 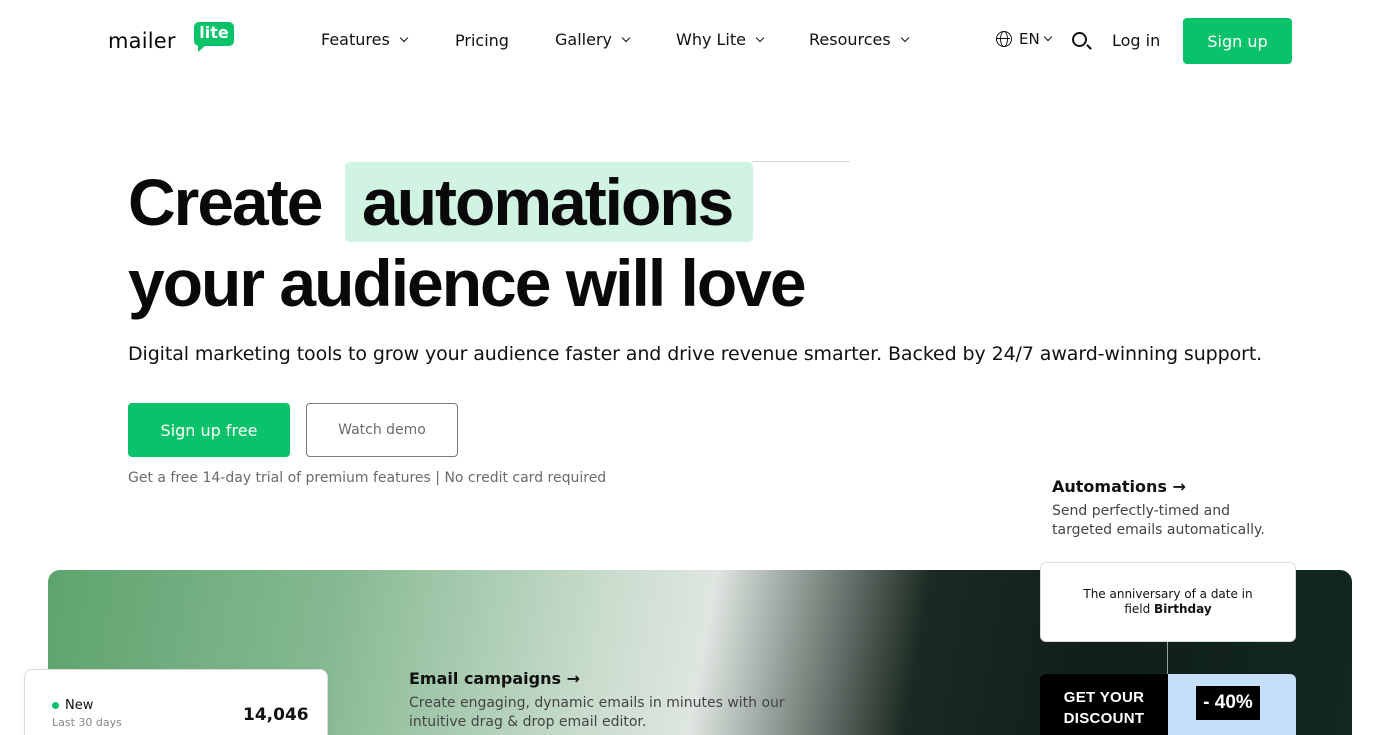 I want to click on nav-resources: Resources, so click(x=859, y=39).